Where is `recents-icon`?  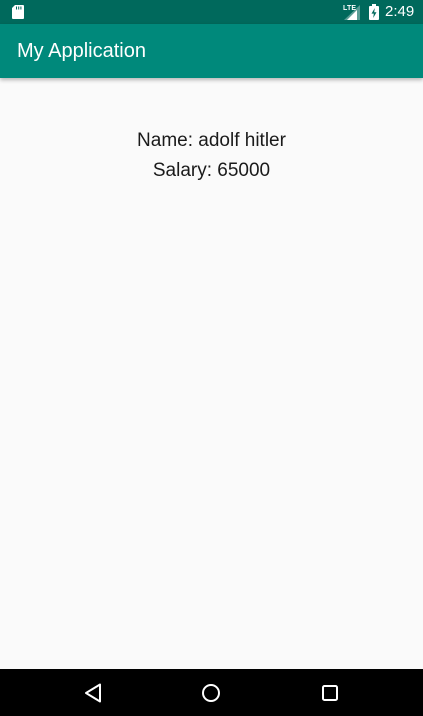
recents-icon is located at coordinates (330, 693).